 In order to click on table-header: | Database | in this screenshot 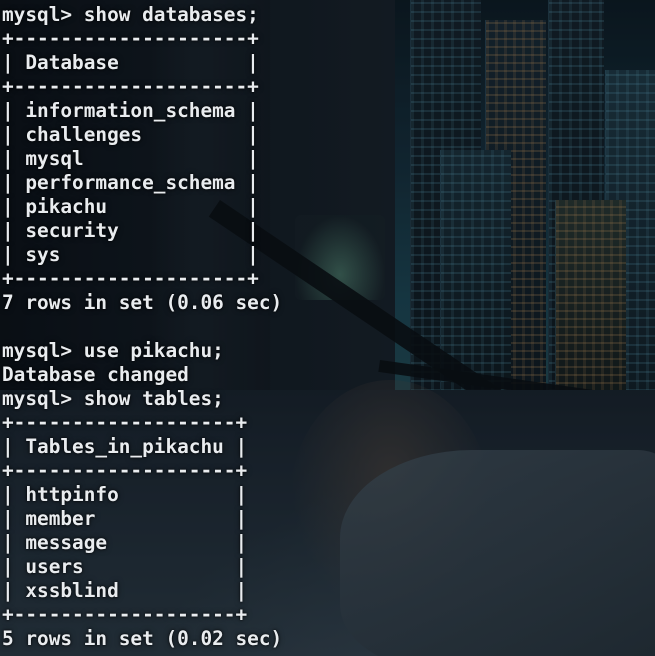, I will do `click(130, 62)`.